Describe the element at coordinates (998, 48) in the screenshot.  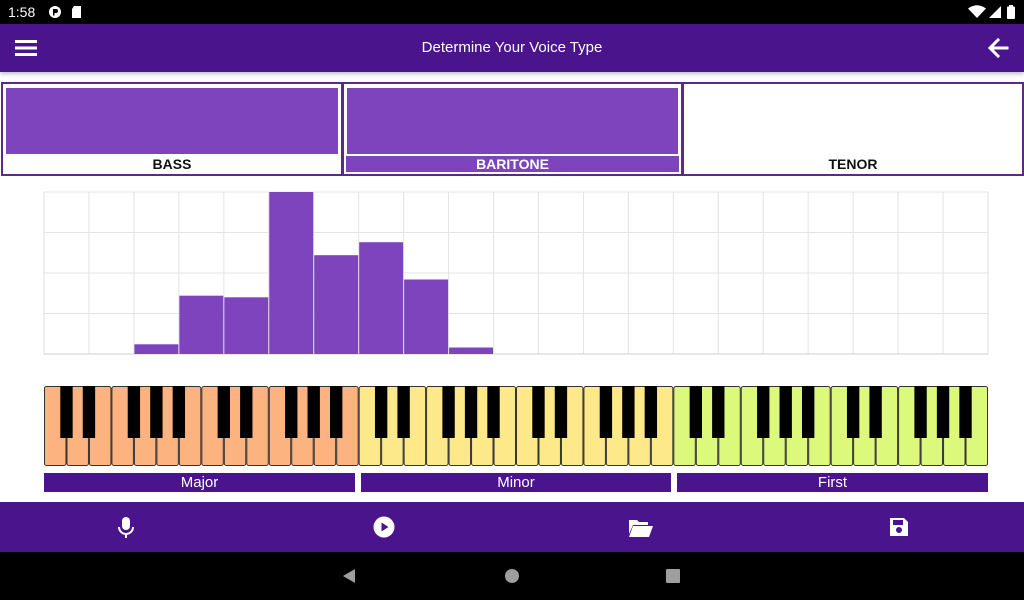
I see `back-arrow-icon` at that location.